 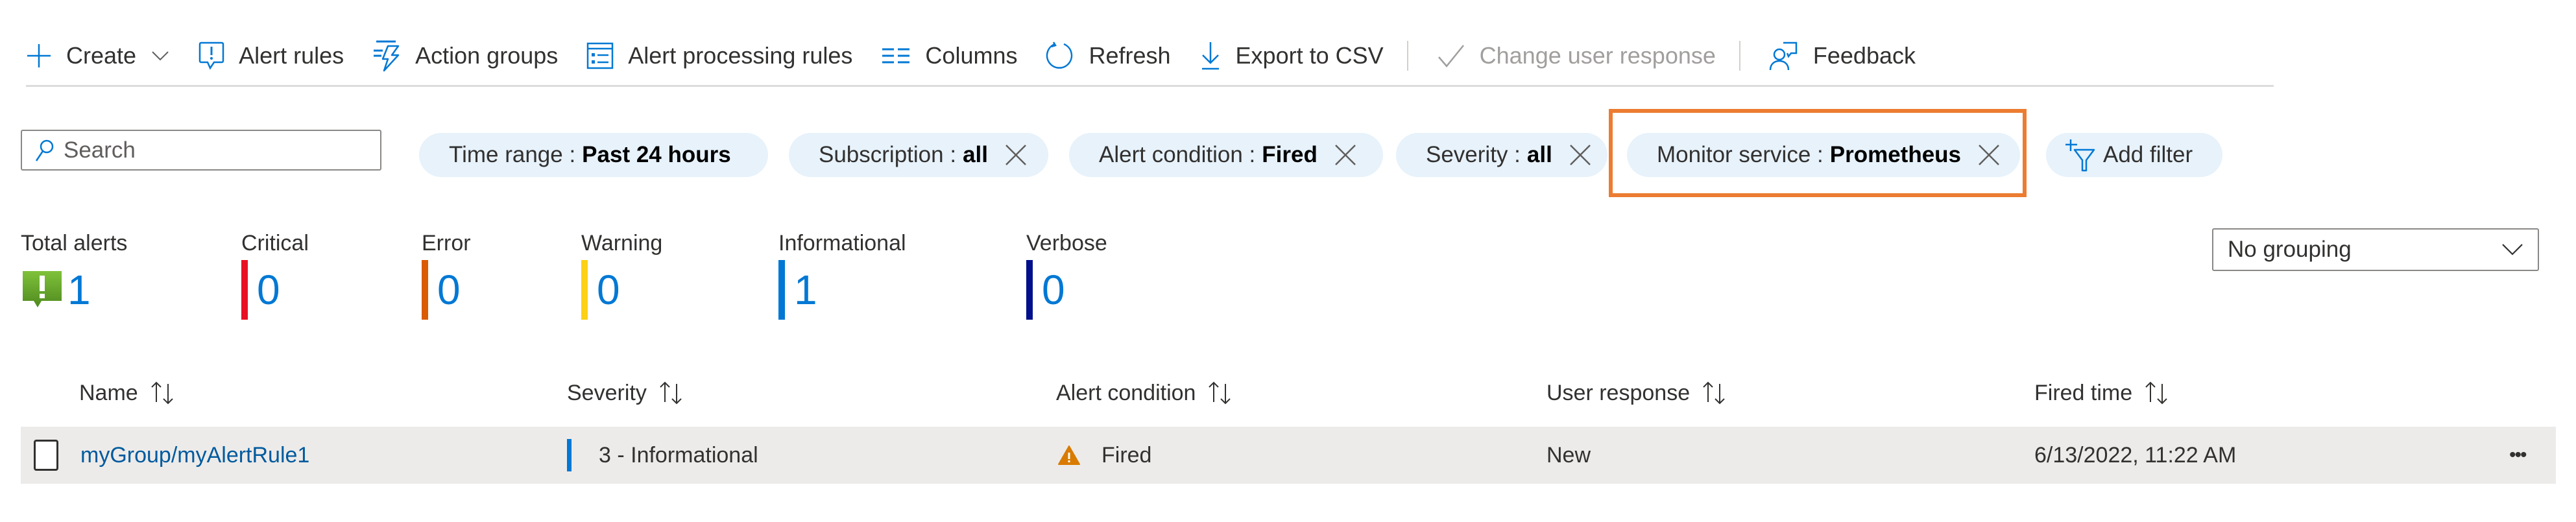 I want to click on alert-condition-value: Fired, so click(x=1126, y=455).